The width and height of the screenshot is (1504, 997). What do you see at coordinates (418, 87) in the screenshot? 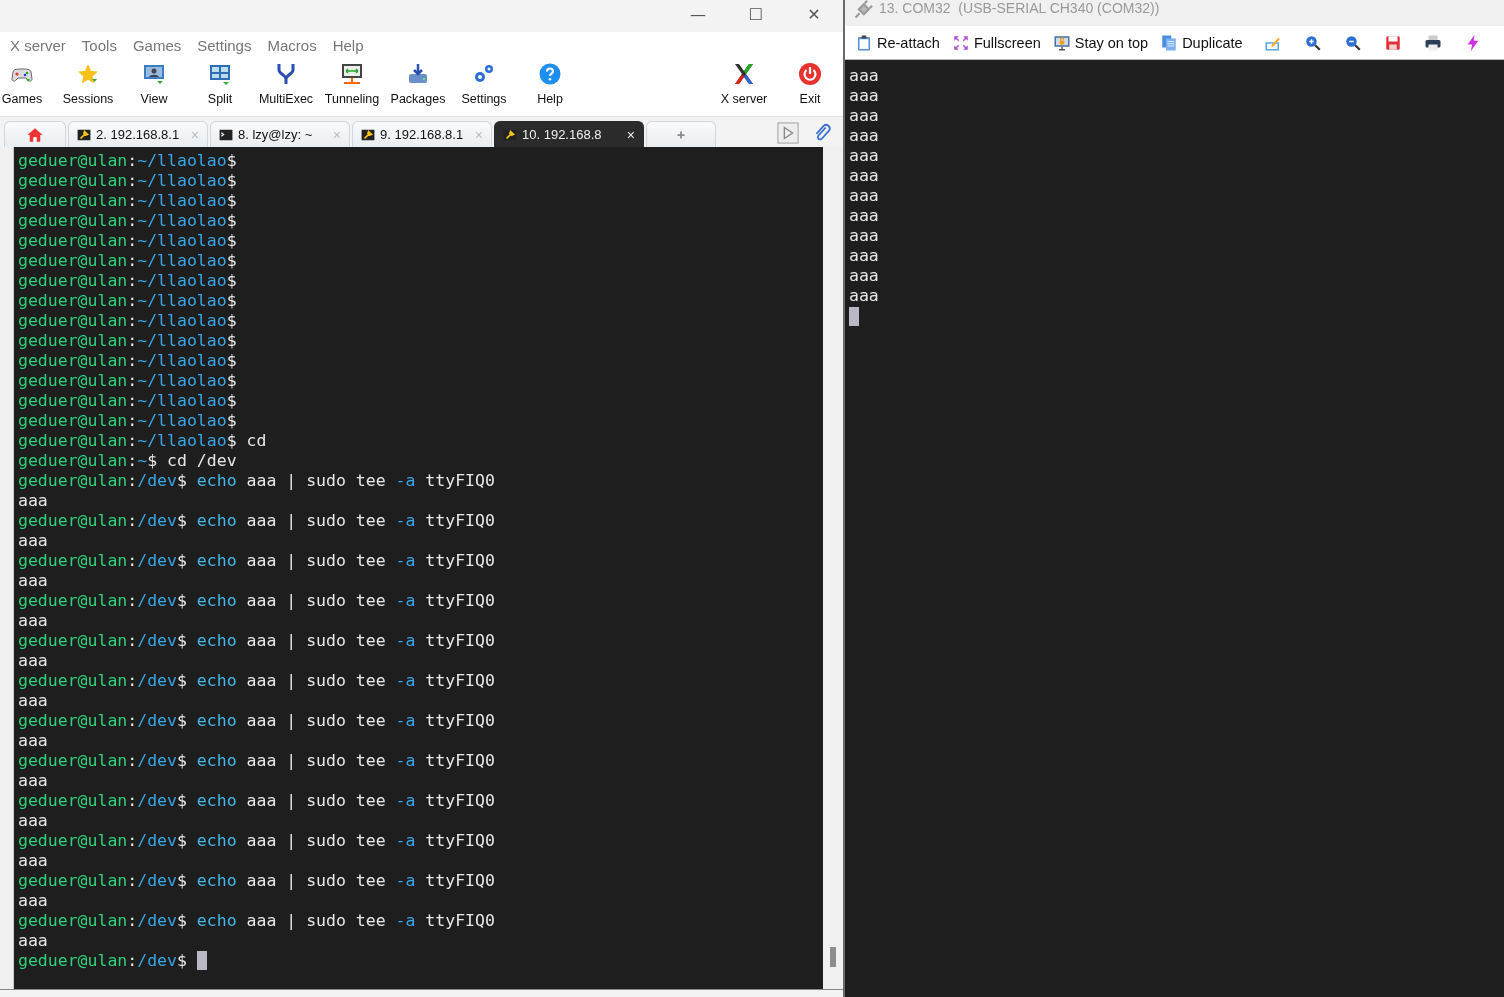
I see `toolbar-button: Packages` at bounding box center [418, 87].